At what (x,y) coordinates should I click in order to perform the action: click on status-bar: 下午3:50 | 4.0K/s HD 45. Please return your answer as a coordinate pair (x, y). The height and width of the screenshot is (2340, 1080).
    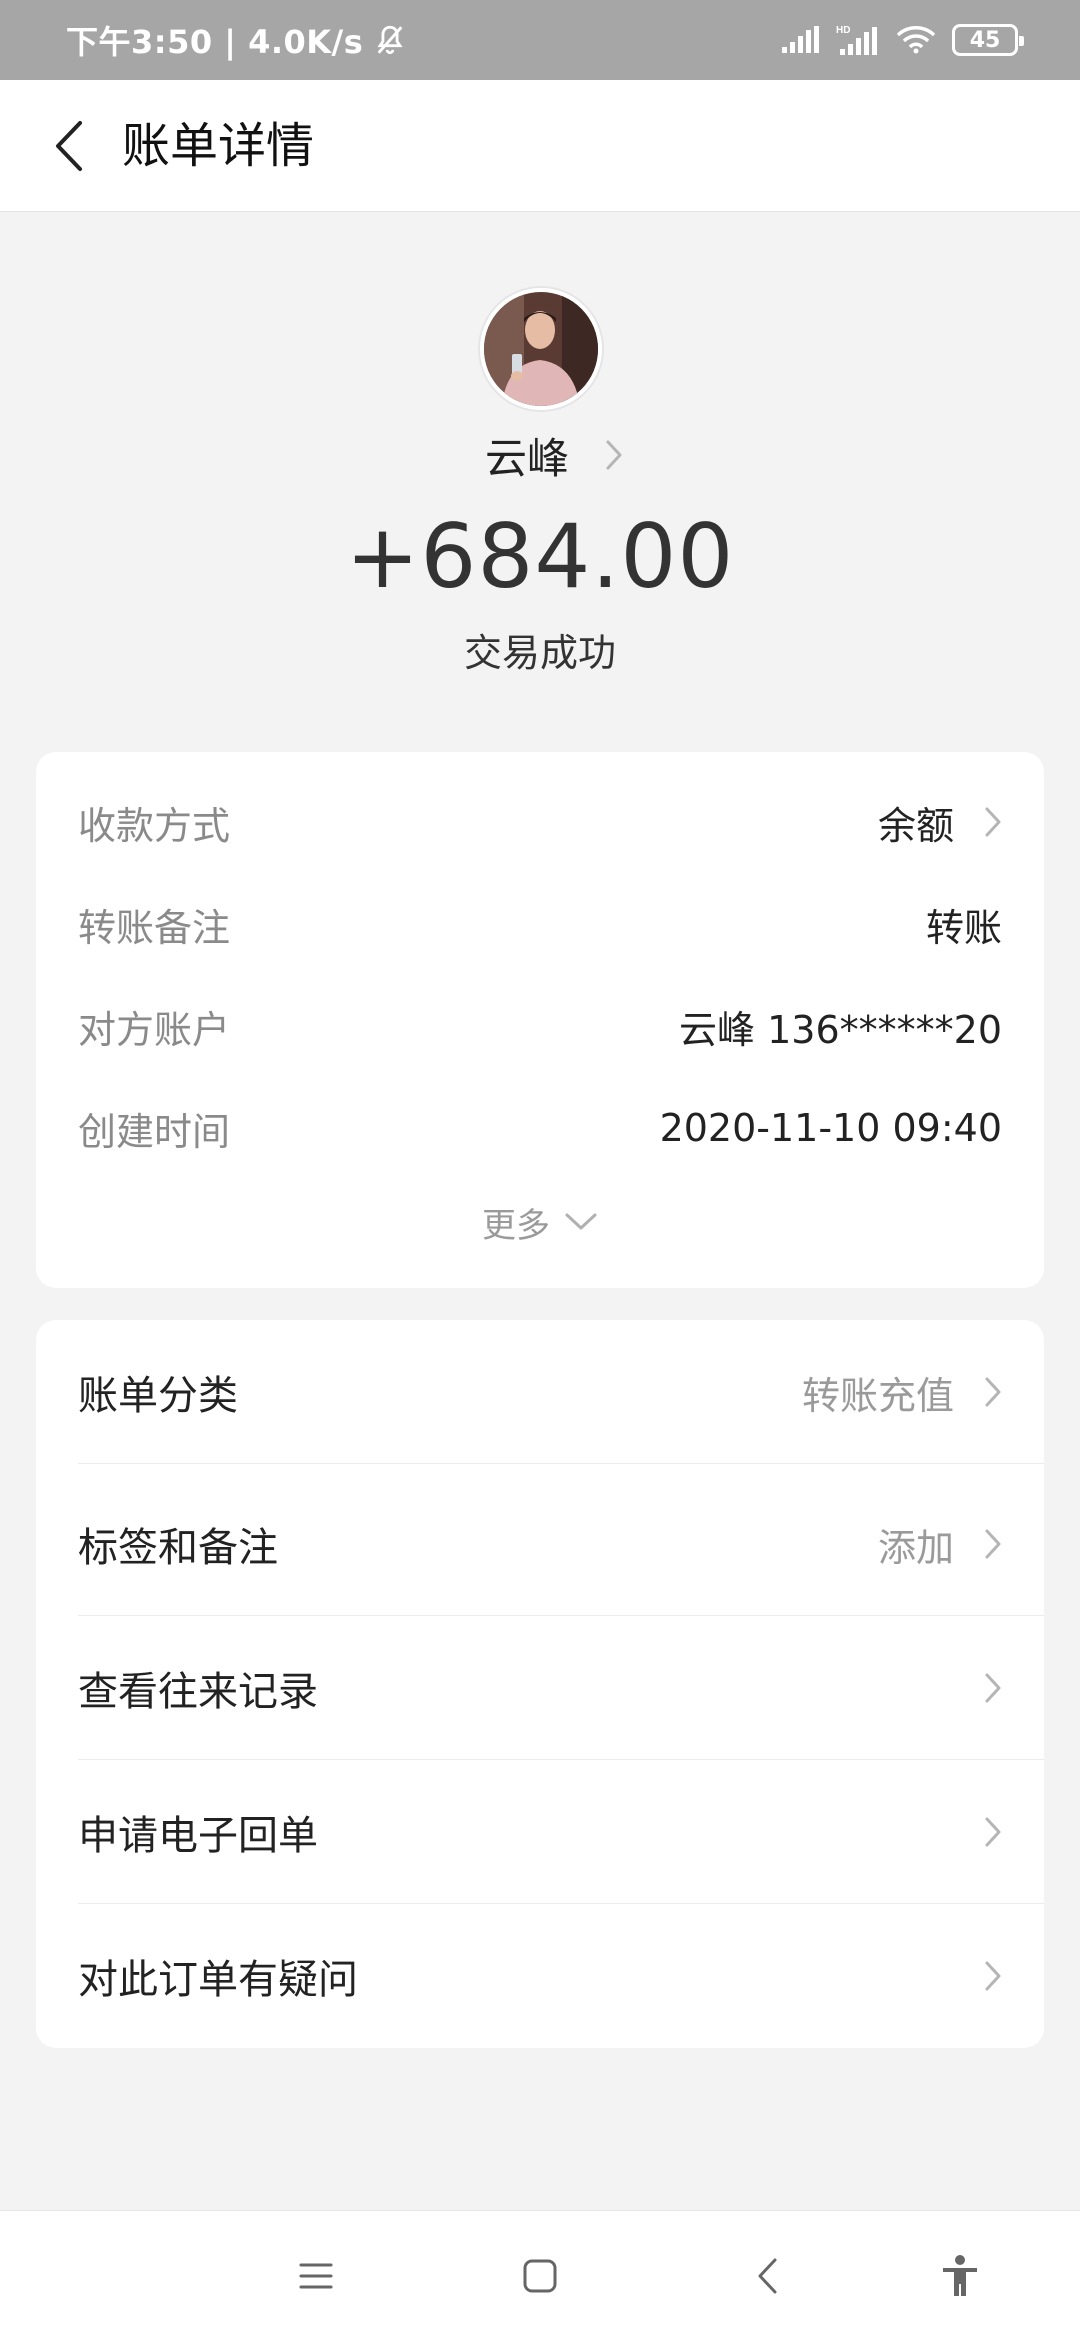
    Looking at the image, I should click on (540, 40).